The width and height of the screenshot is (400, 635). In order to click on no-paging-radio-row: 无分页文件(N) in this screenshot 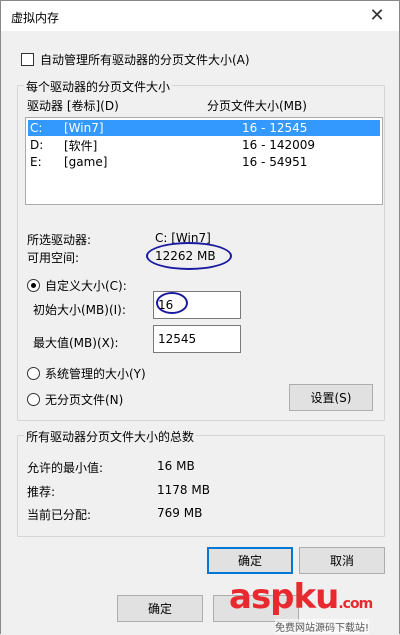, I will do `click(75, 399)`.